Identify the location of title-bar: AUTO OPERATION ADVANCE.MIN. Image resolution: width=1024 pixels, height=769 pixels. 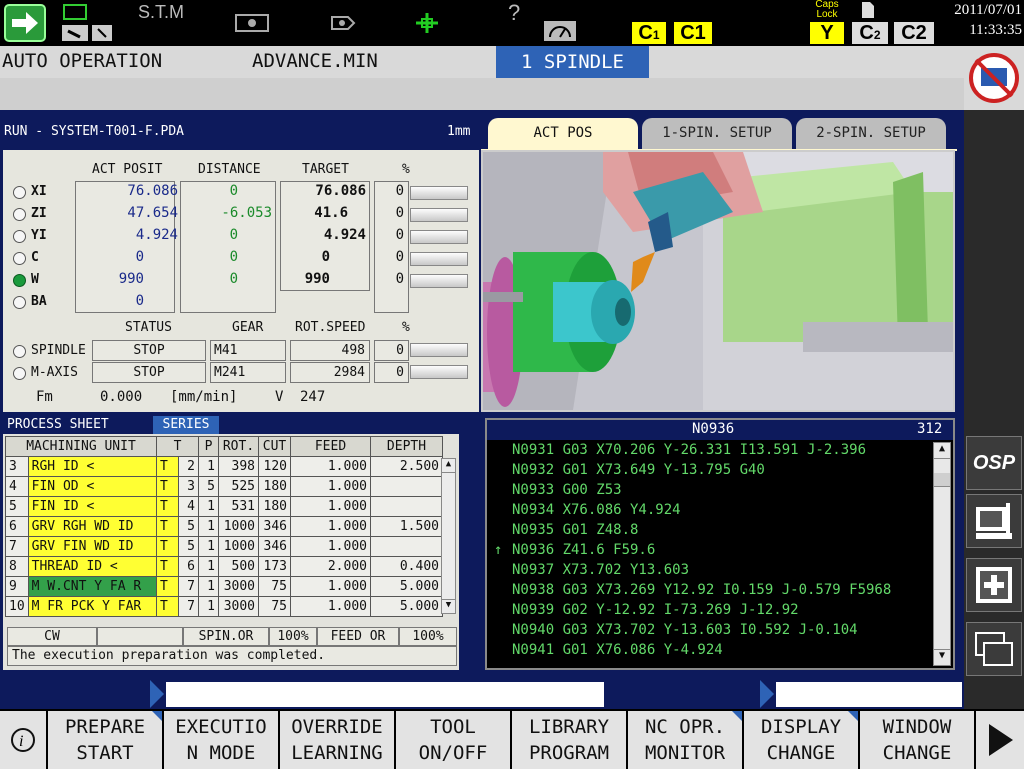
(482, 62).